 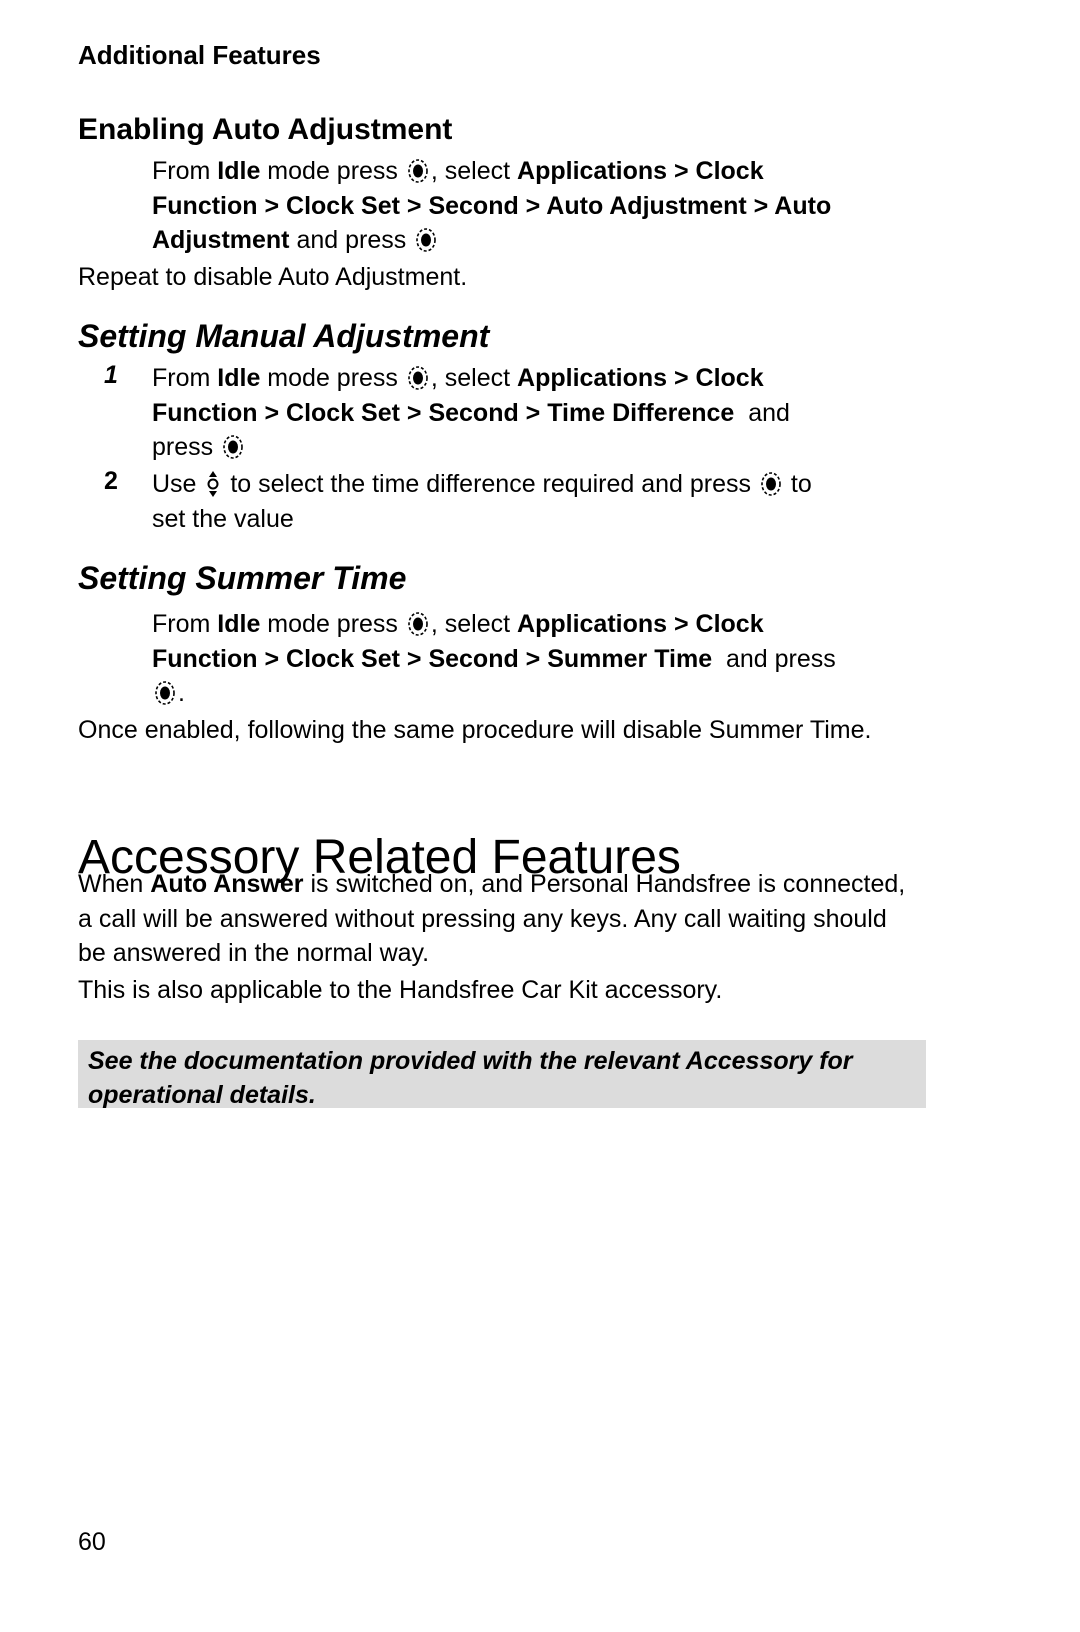 I want to click on step-number: 1, so click(x=111, y=375).